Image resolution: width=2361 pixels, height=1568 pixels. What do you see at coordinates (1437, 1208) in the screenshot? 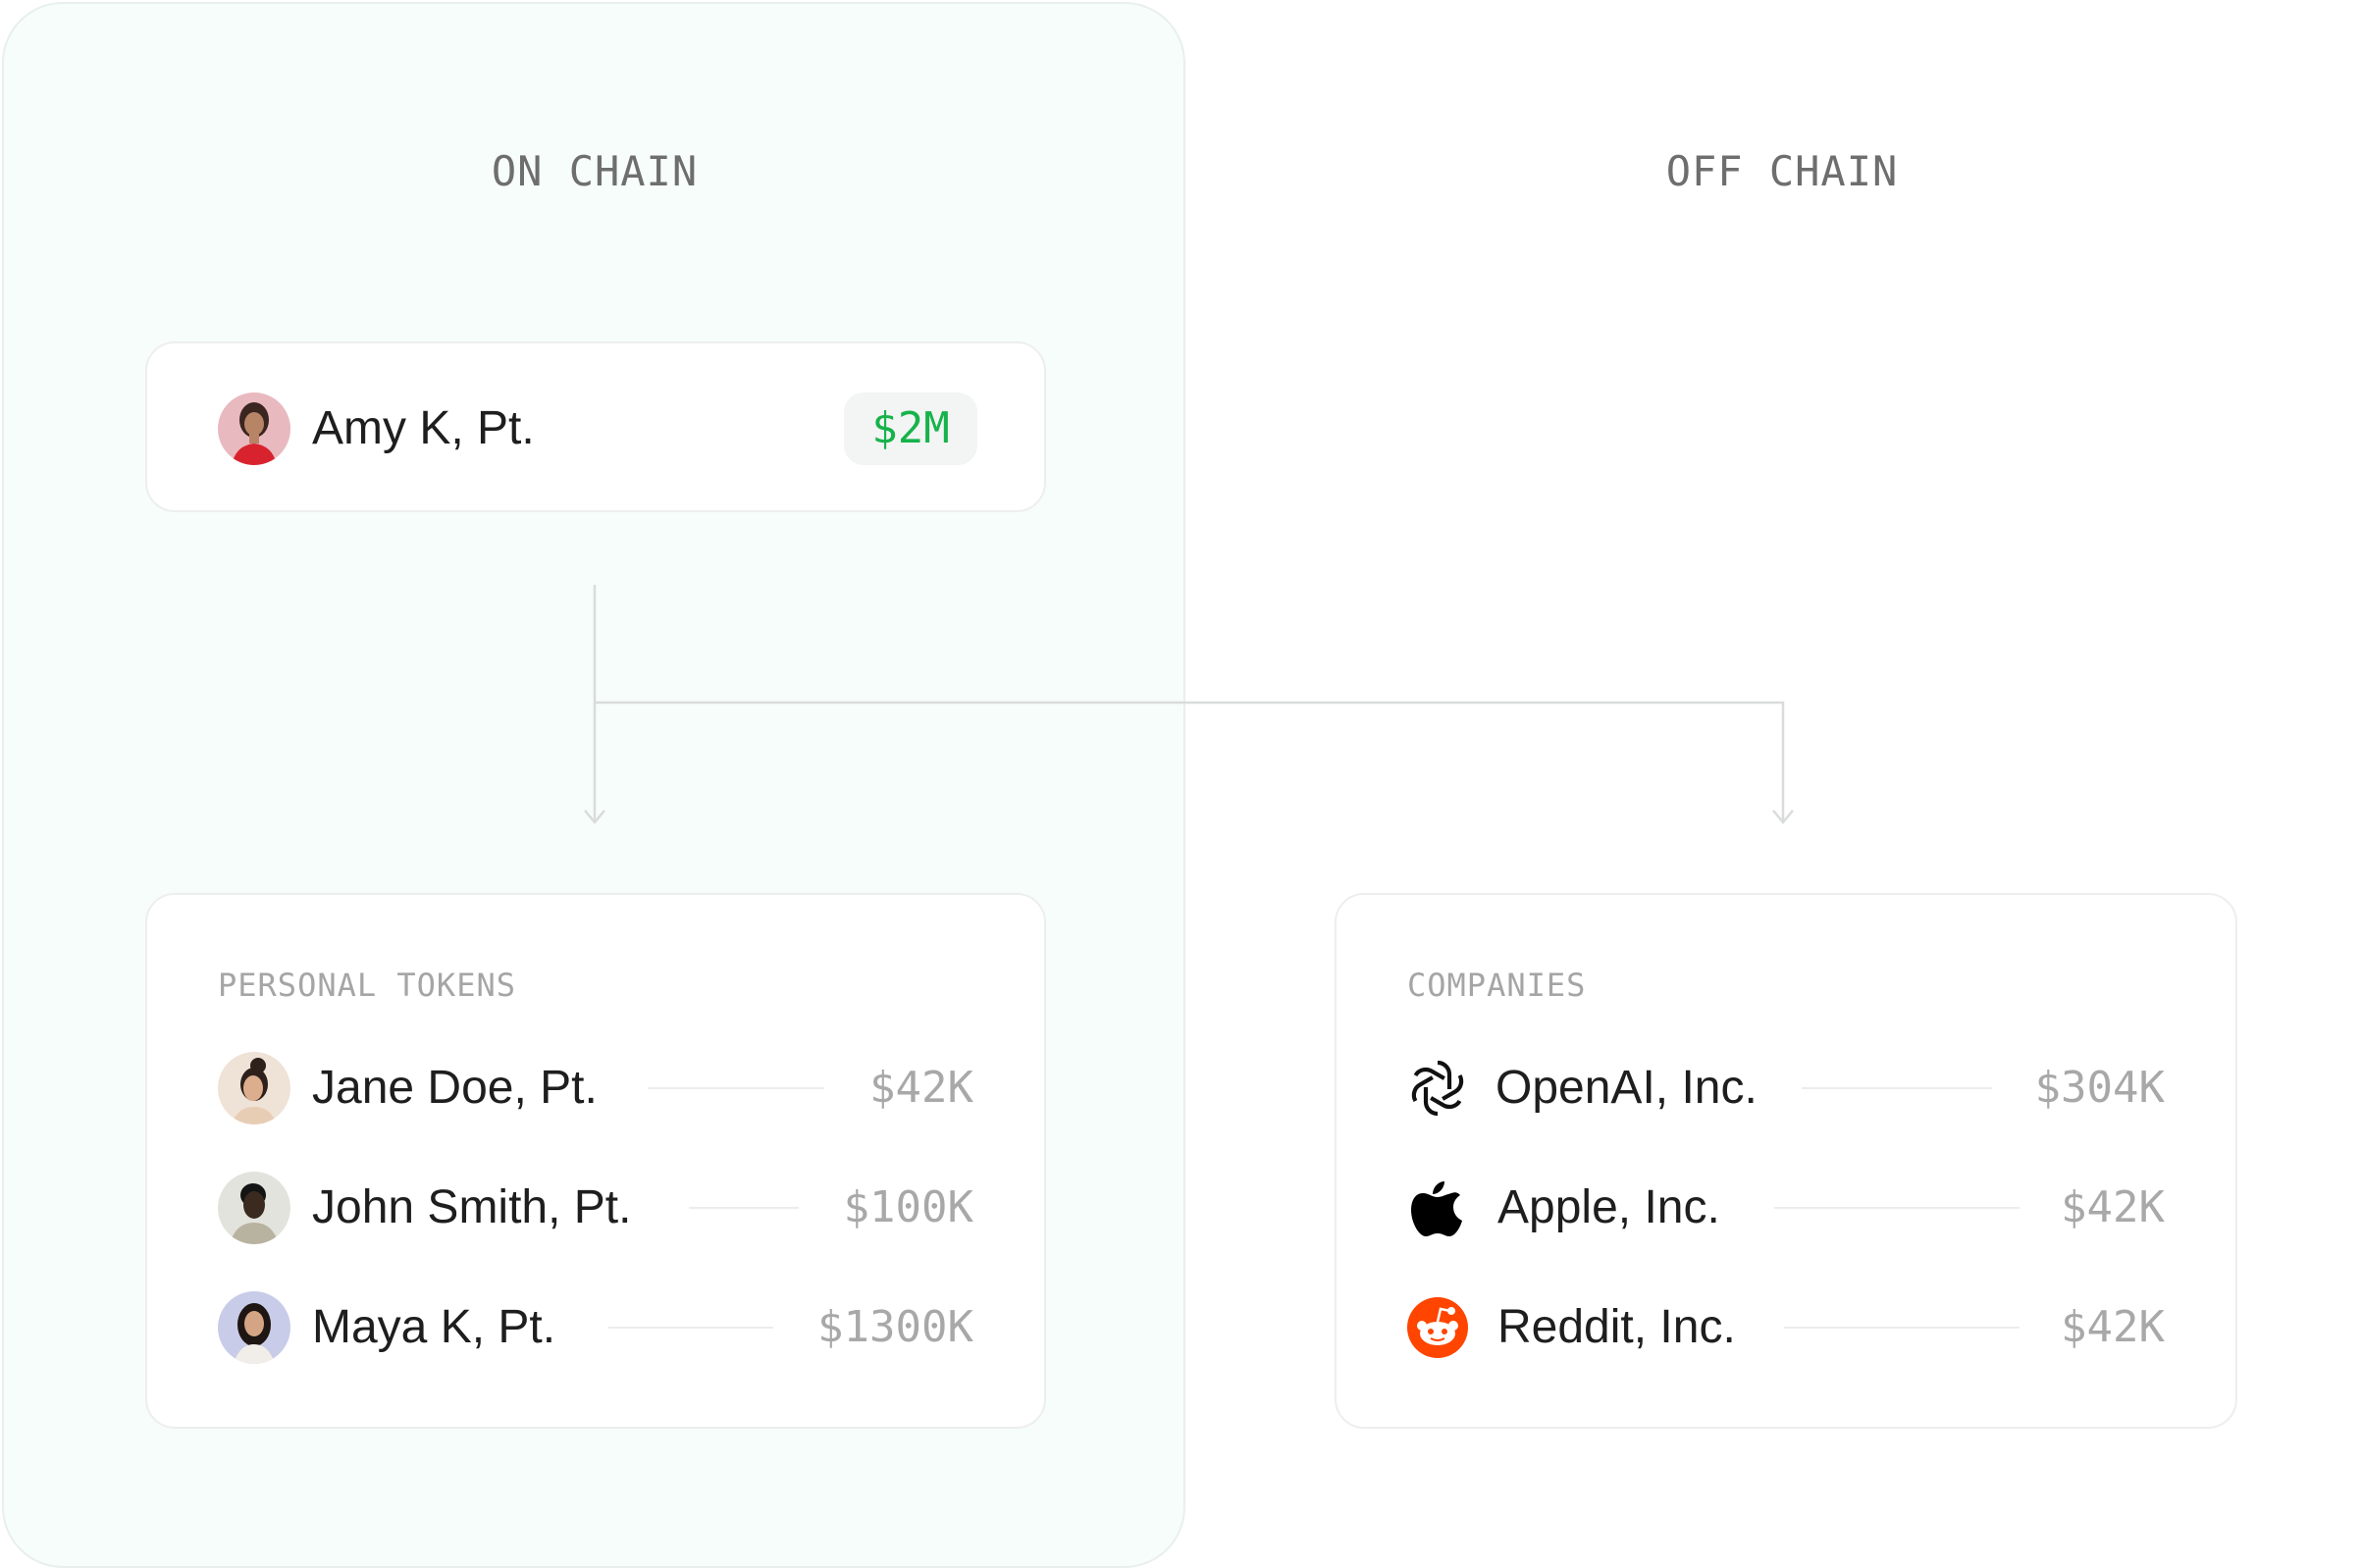
I see `apple-logo-icon` at bounding box center [1437, 1208].